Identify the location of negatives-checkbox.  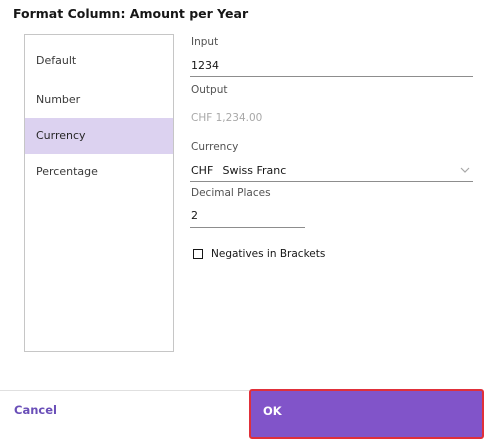
(198, 254).